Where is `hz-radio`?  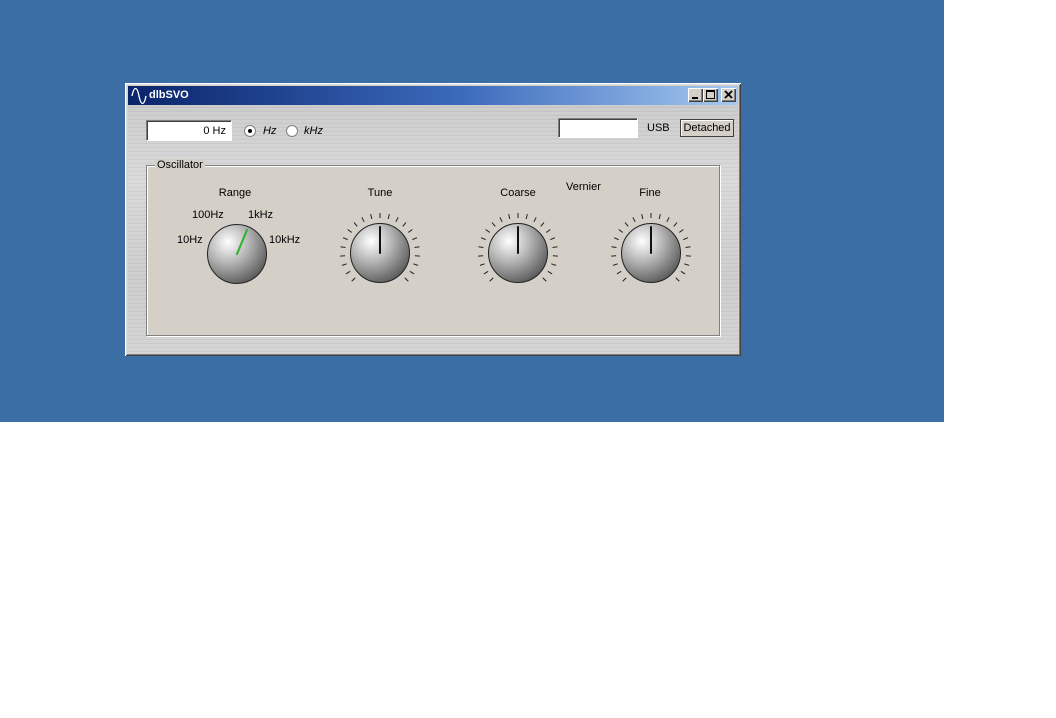 hz-radio is located at coordinates (250, 131).